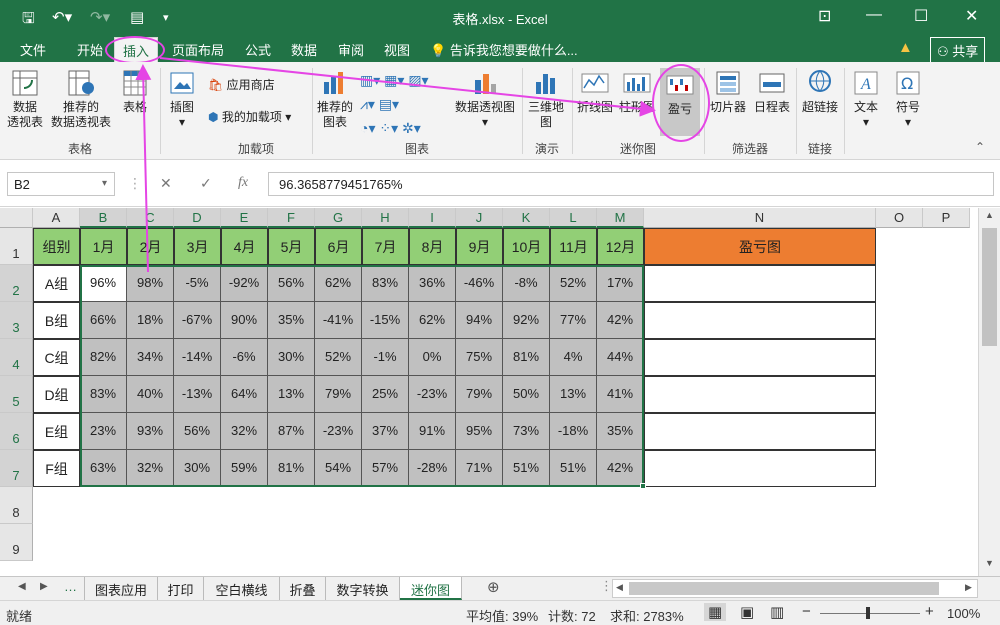  I want to click on value-cell: 75%, so click(479, 357).